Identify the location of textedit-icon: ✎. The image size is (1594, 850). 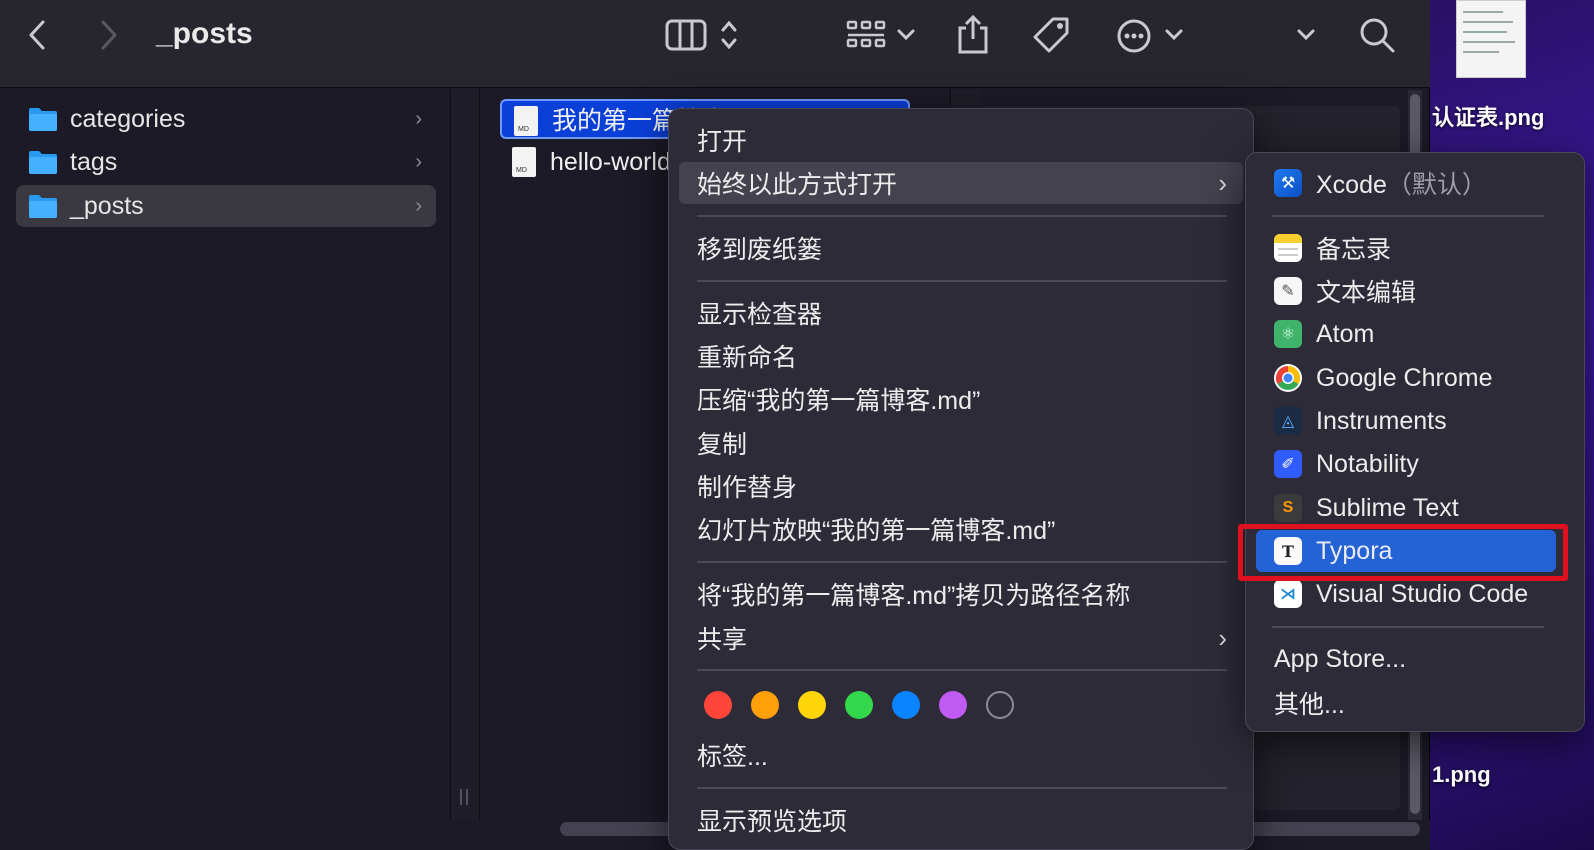
(1288, 291).